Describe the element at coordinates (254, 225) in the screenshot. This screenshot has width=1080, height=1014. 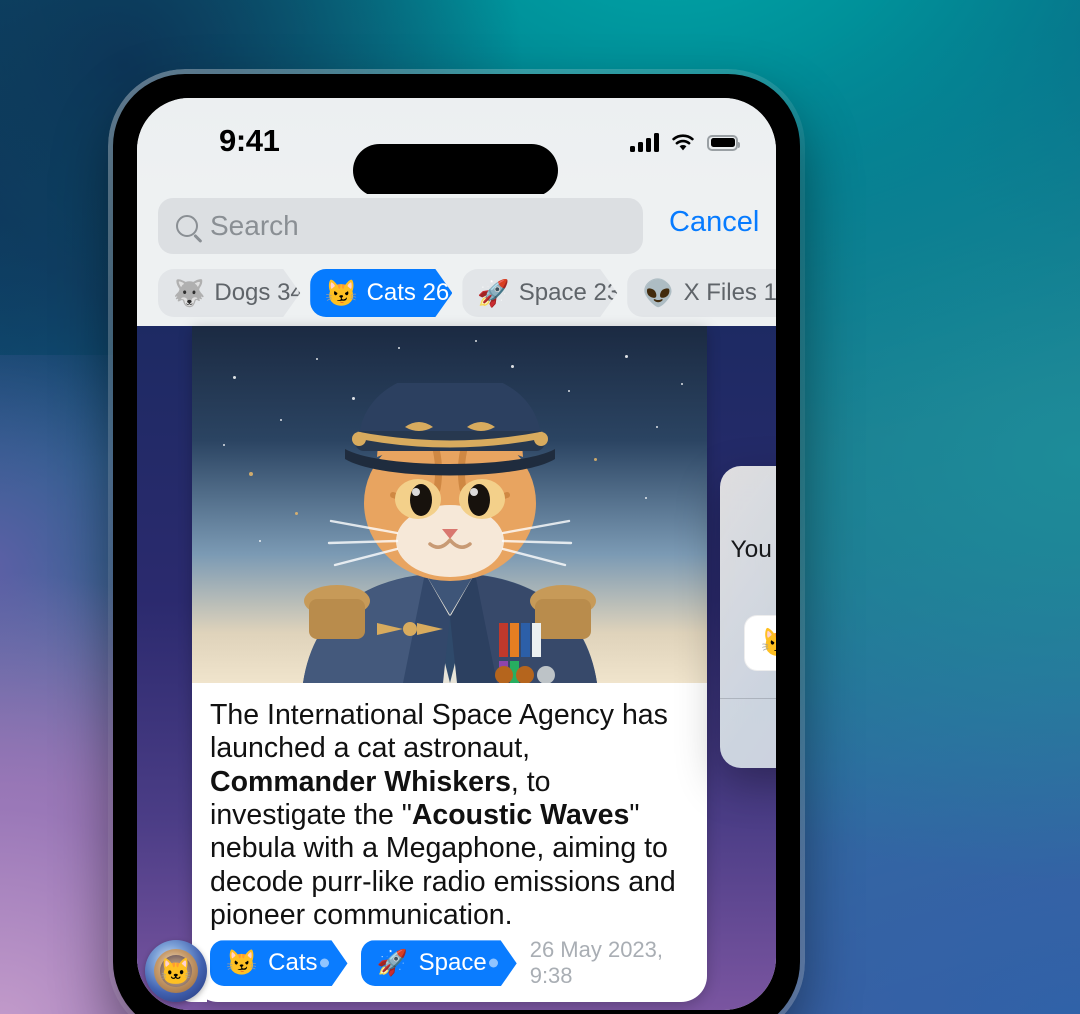
I see `search-input-placeholder: Search` at that location.